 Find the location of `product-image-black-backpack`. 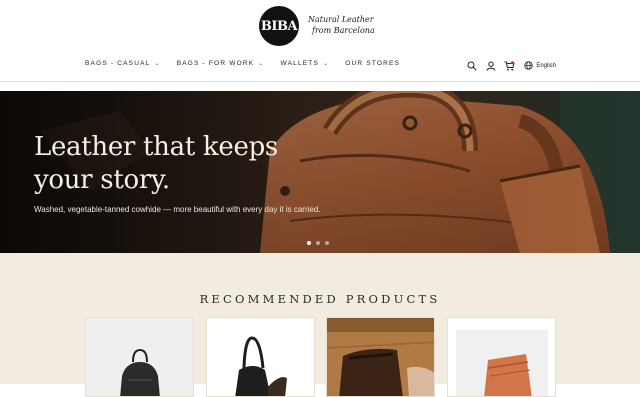

product-image-black-backpack is located at coordinates (139, 357).